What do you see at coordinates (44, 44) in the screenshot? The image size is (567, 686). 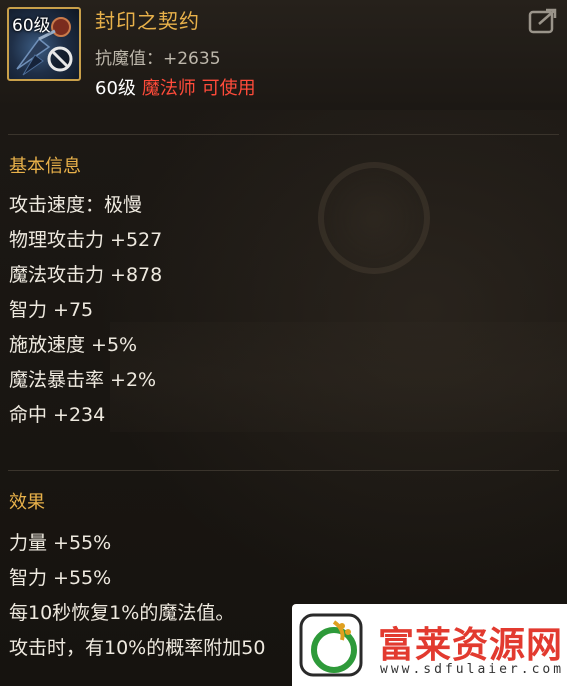 I see `item-weapon-icon: 60级` at bounding box center [44, 44].